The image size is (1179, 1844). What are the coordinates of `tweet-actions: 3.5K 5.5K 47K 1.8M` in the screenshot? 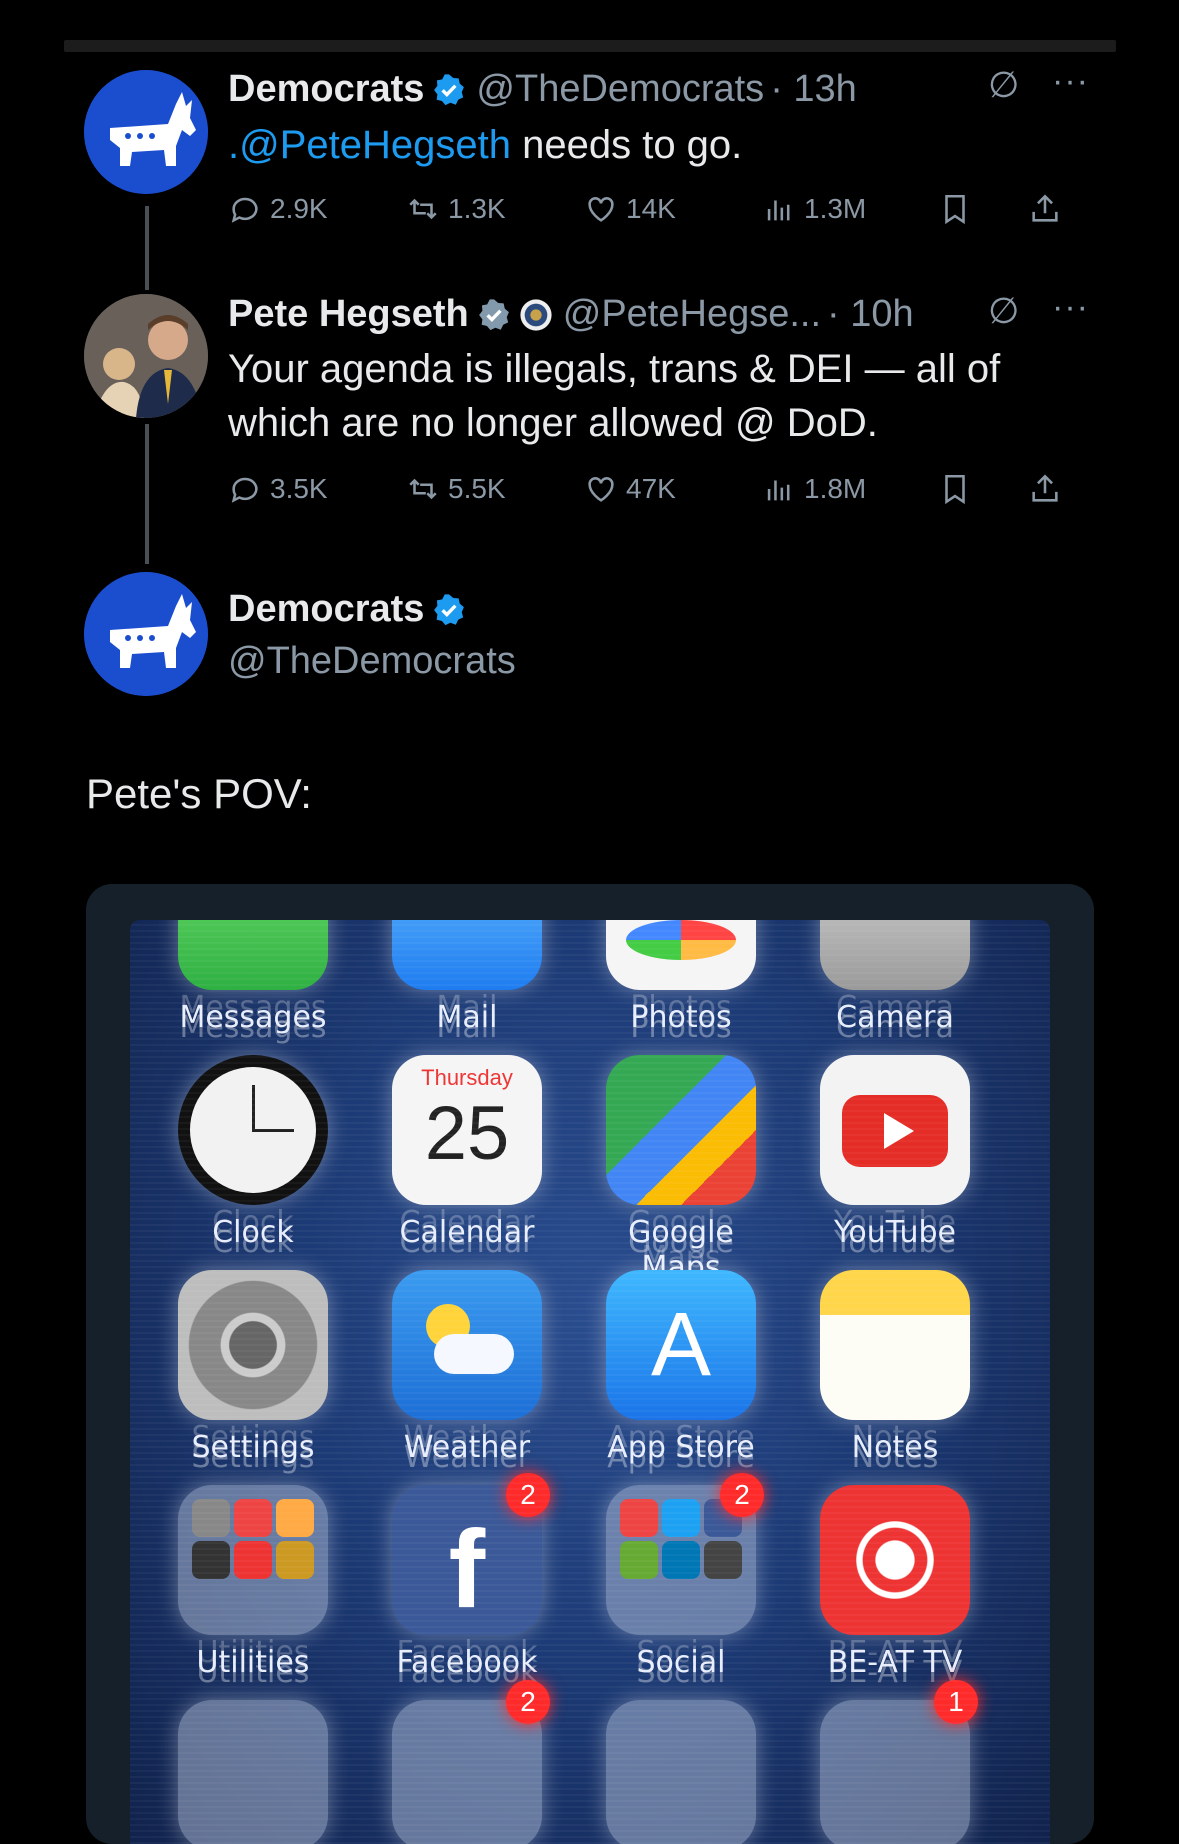 It's located at (663, 489).